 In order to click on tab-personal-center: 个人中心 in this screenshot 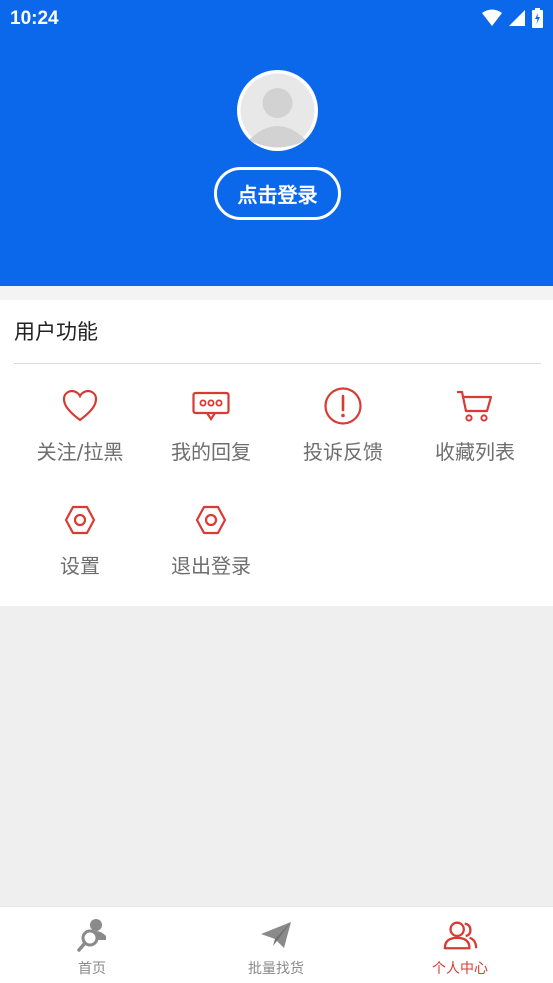, I will do `click(460, 945)`.